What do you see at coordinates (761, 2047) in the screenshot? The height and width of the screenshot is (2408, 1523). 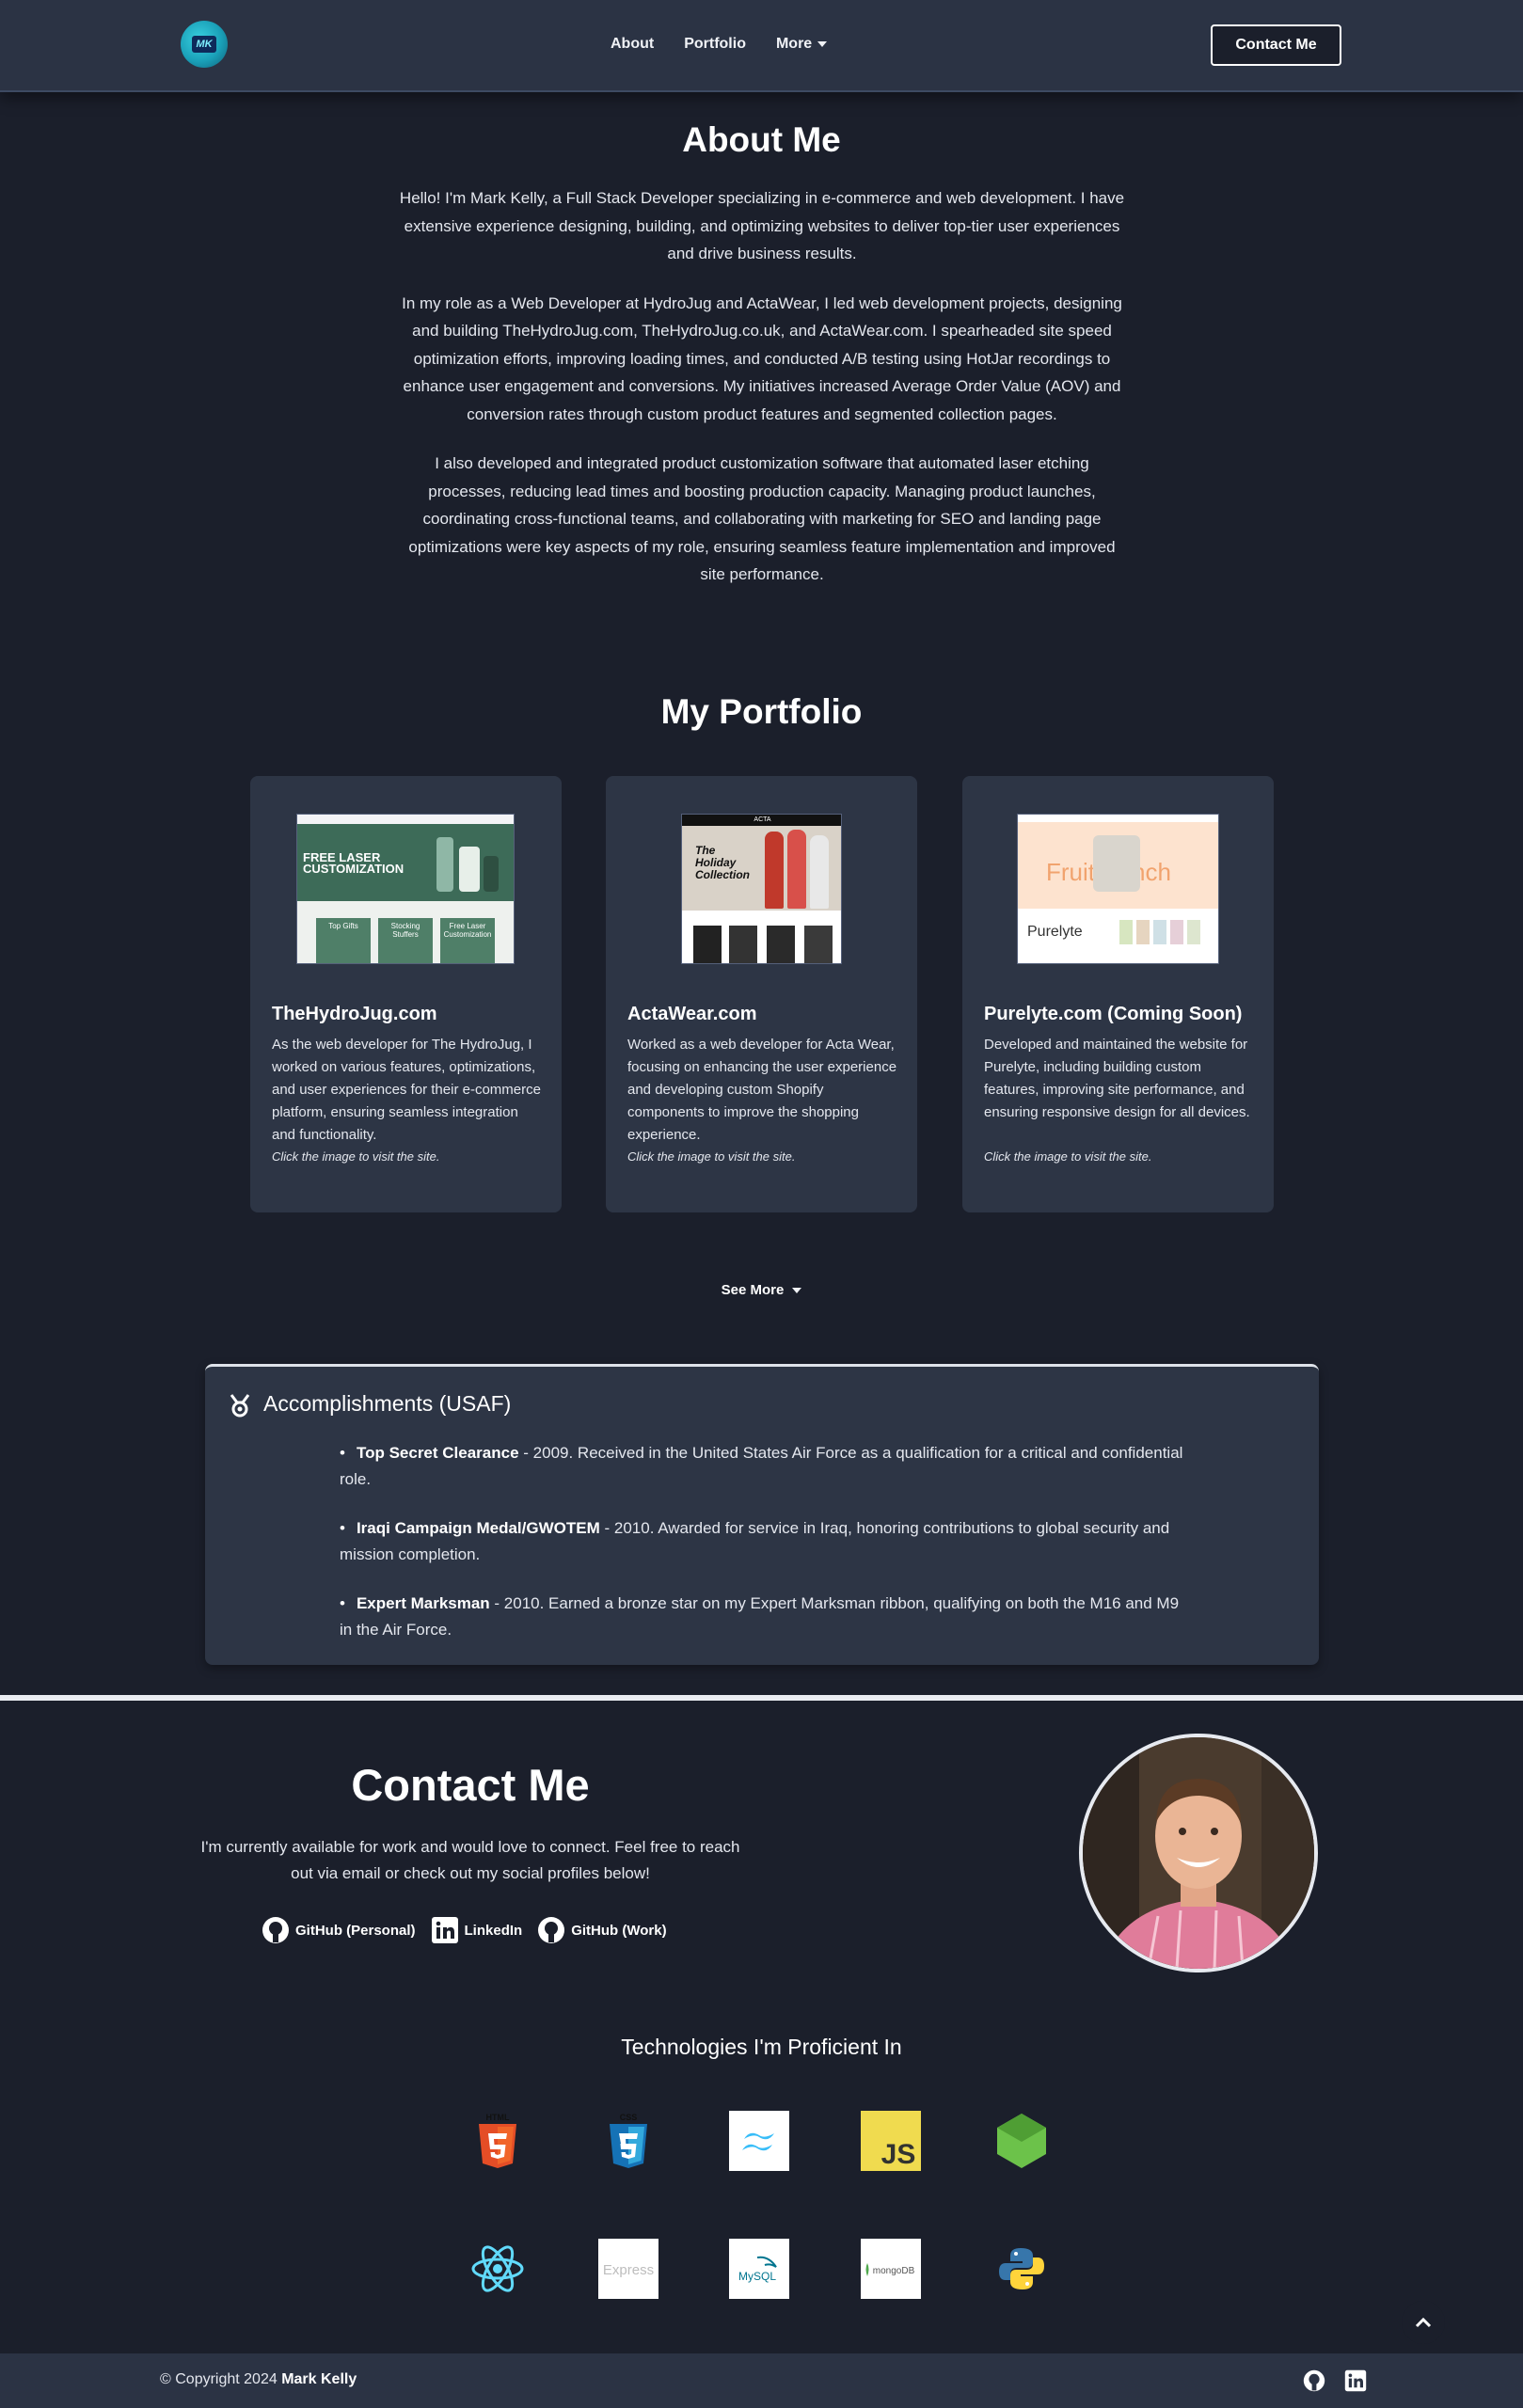 I see `technologies-title: Technologies I'm Proficient In` at bounding box center [761, 2047].